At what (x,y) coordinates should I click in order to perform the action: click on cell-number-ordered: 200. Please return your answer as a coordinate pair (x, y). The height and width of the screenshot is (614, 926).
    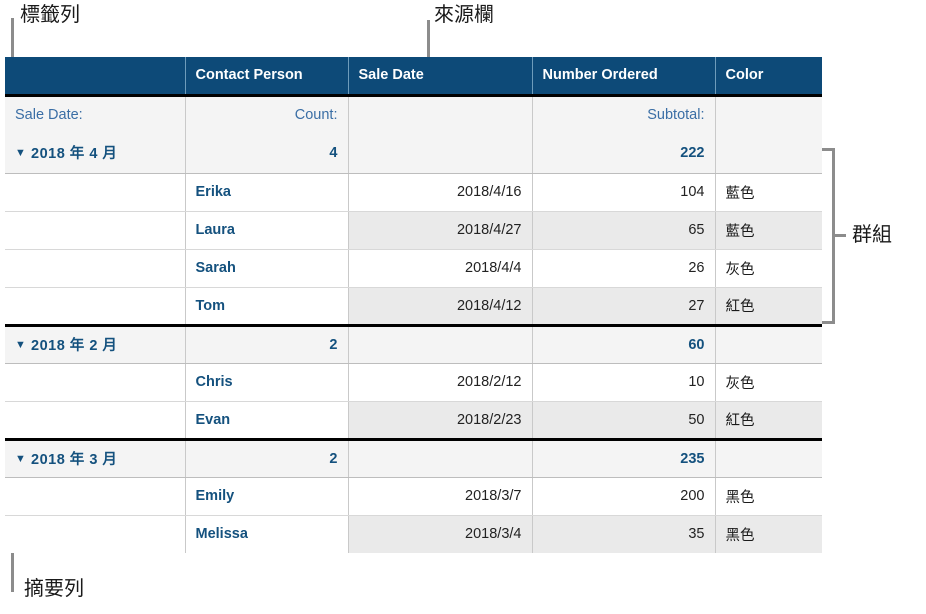
    Looking at the image, I should click on (624, 496).